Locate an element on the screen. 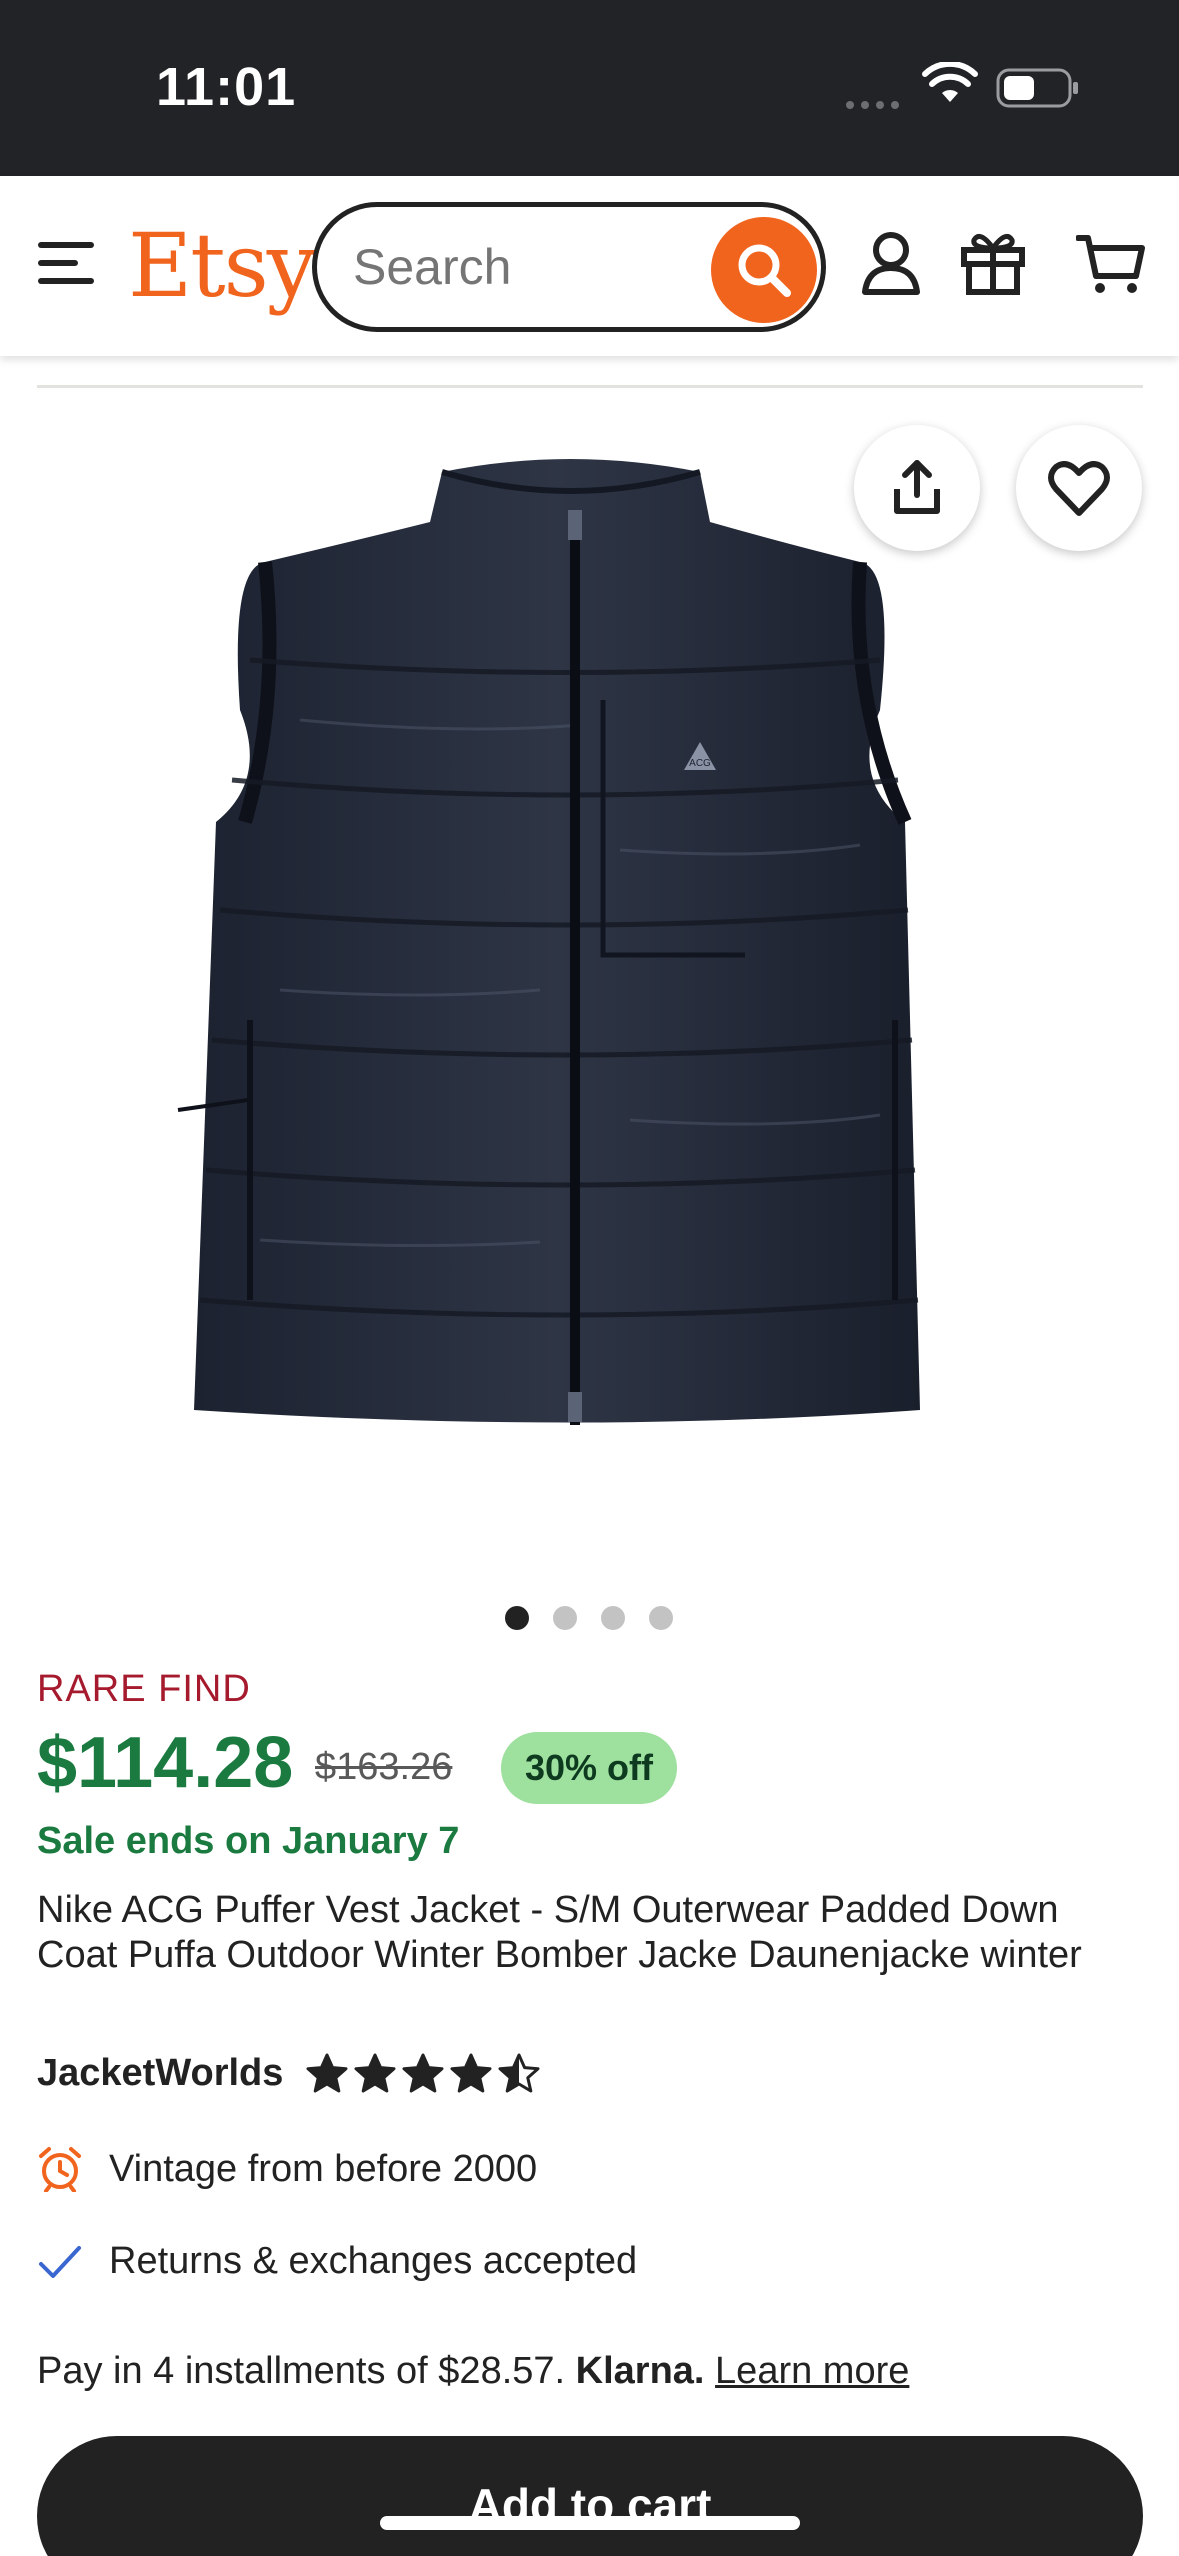 Image resolution: width=1179 pixels, height=2556 pixels. site-header: Etsy is located at coordinates (589, 266).